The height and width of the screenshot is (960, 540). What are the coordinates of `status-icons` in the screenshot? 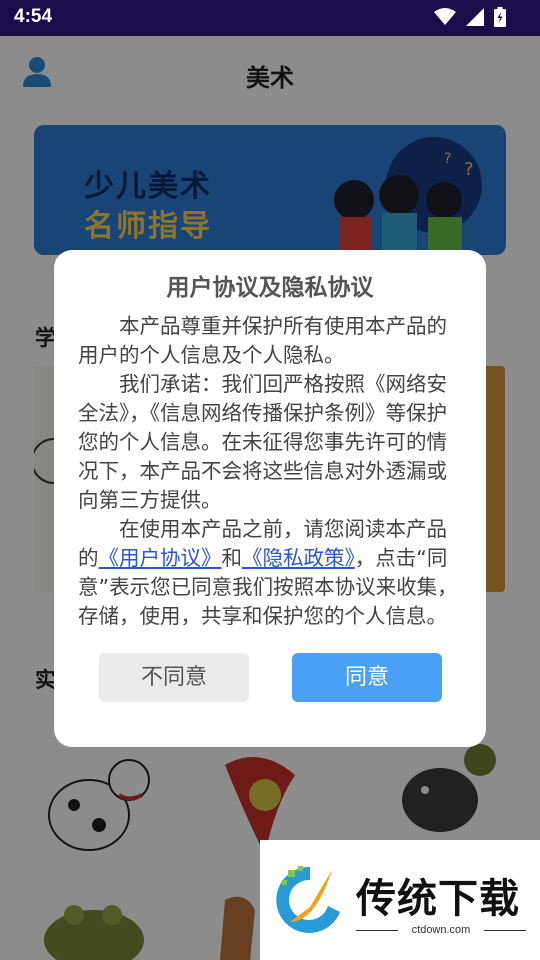 It's located at (470, 17).